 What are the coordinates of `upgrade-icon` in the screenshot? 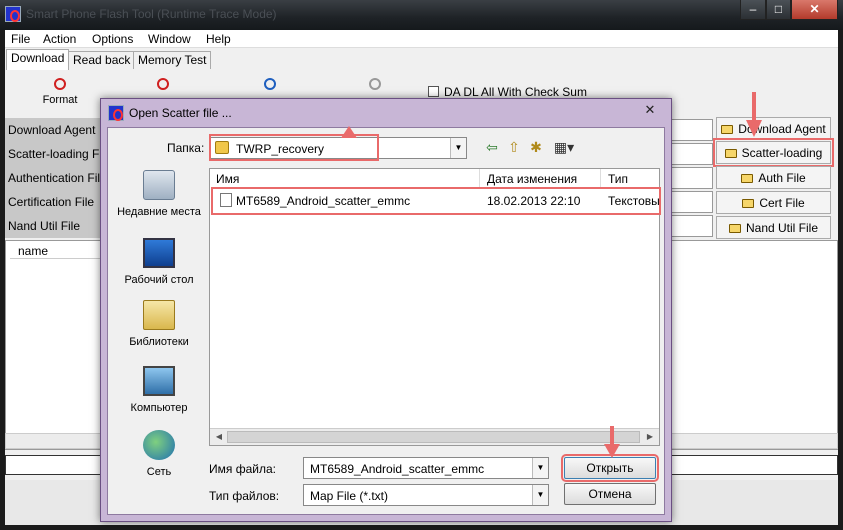 It's located at (163, 84).